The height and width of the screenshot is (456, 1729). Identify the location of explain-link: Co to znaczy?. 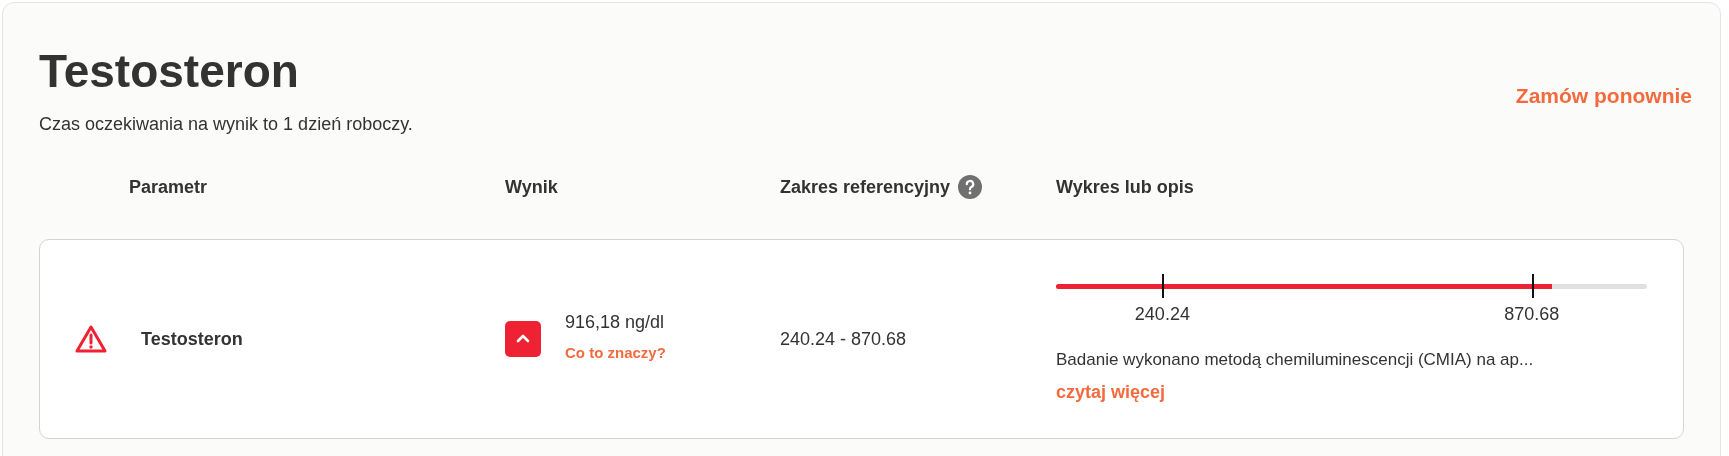
(615, 353).